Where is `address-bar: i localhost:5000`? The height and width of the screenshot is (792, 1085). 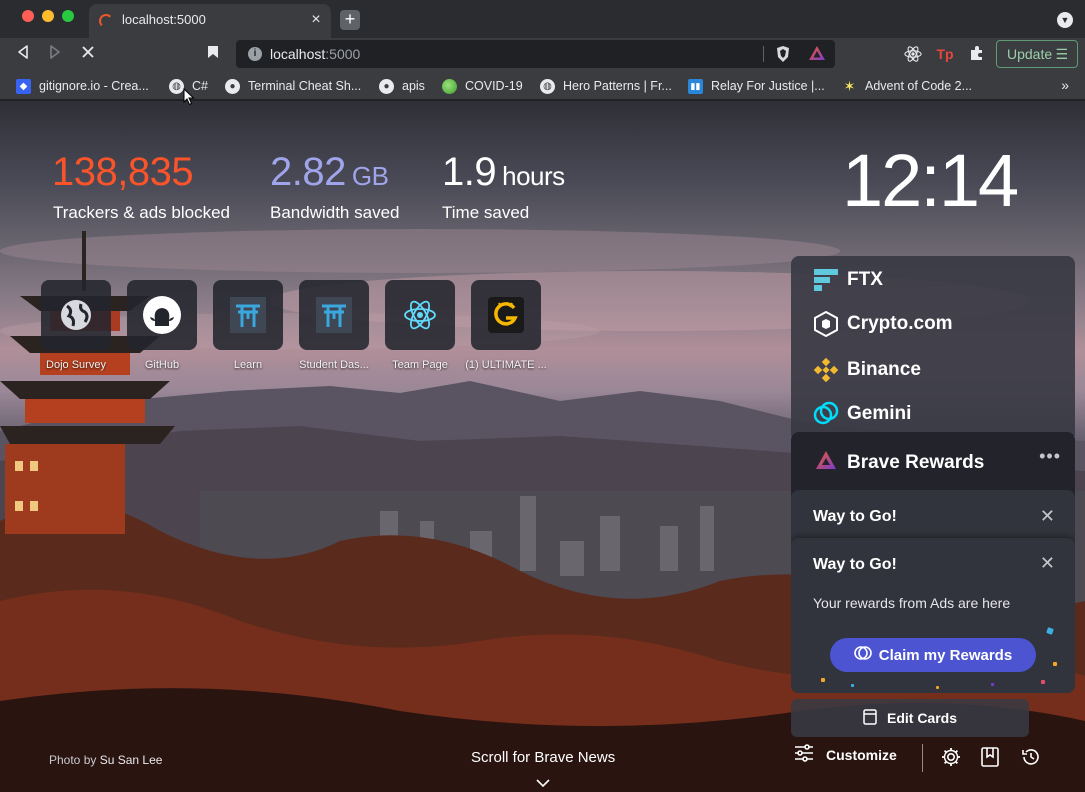 address-bar: i localhost:5000 is located at coordinates (535, 54).